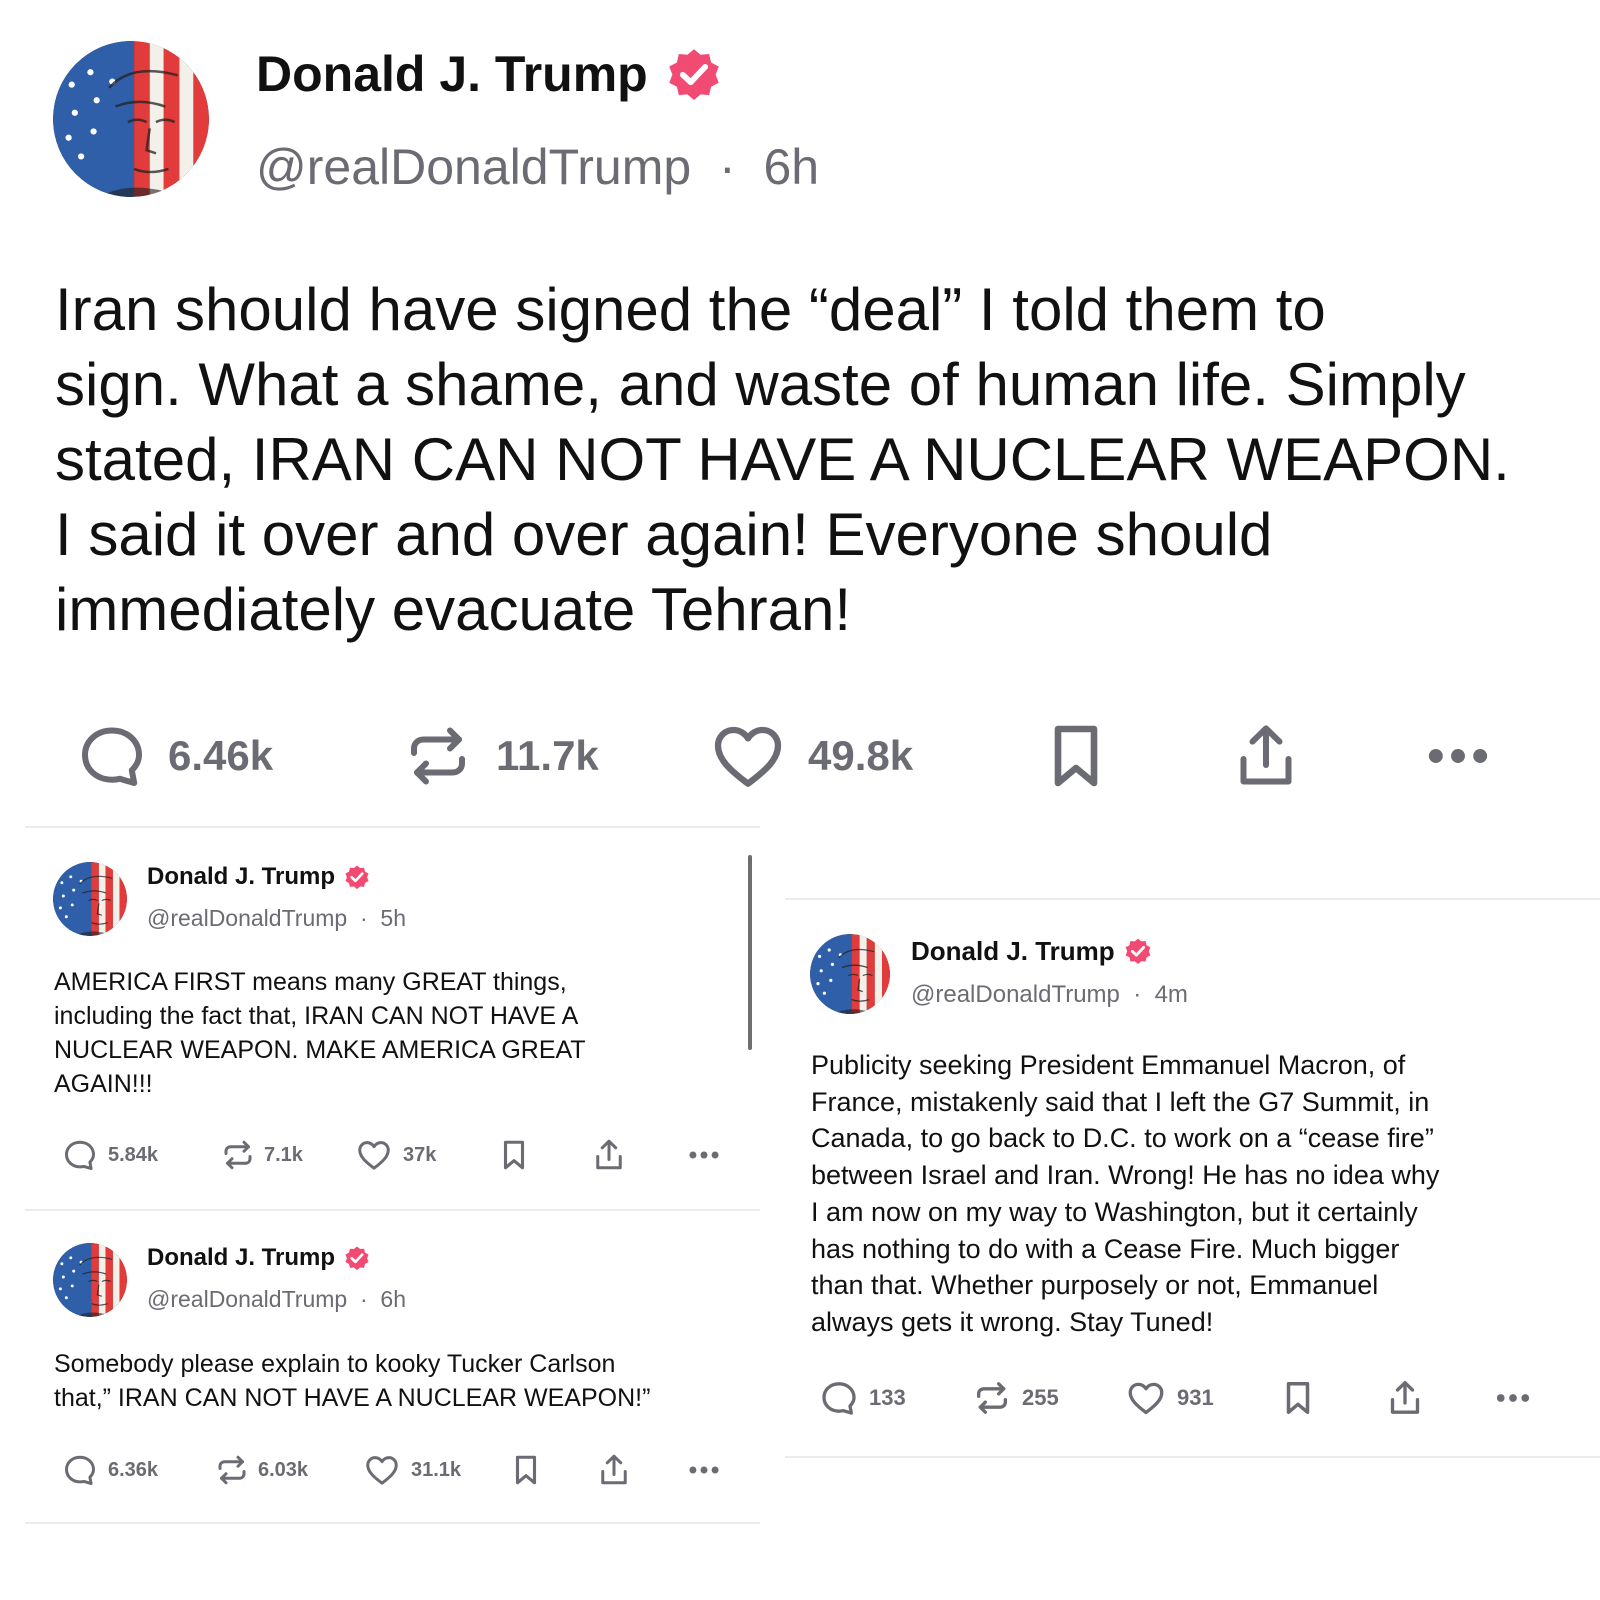 Image resolution: width=1600 pixels, height=1600 pixels. Describe the element at coordinates (393, 1299) in the screenshot. I see `post-time: 6h` at that location.